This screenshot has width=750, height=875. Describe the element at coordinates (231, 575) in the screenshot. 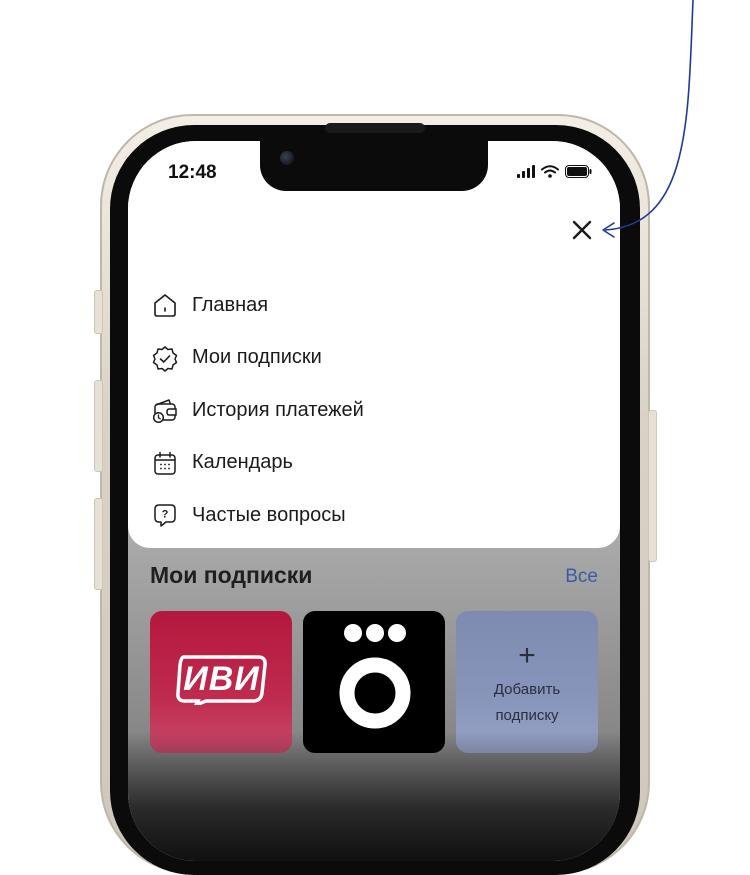

I see `section-title: Мои подписки` at that location.